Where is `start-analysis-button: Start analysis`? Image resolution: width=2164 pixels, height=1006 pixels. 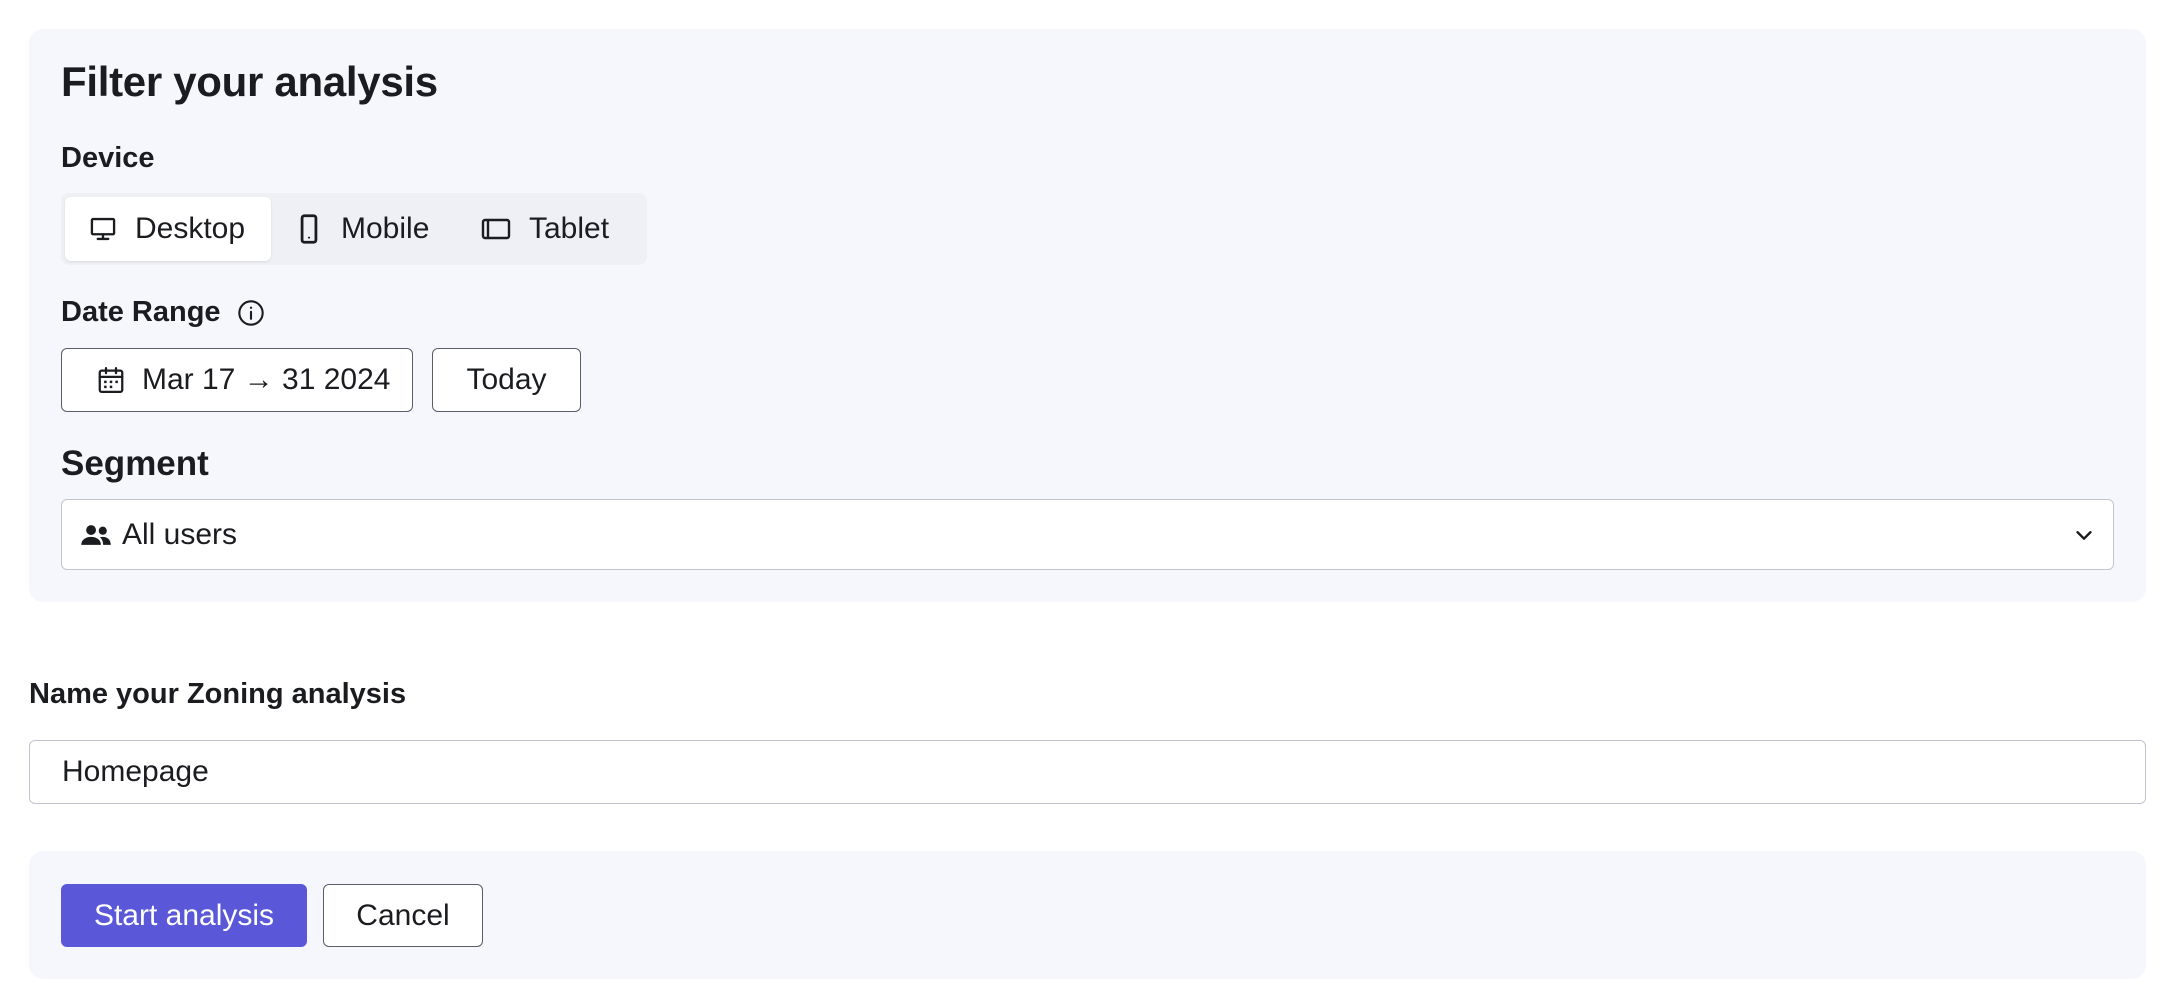
start-analysis-button: Start analysis is located at coordinates (184, 915).